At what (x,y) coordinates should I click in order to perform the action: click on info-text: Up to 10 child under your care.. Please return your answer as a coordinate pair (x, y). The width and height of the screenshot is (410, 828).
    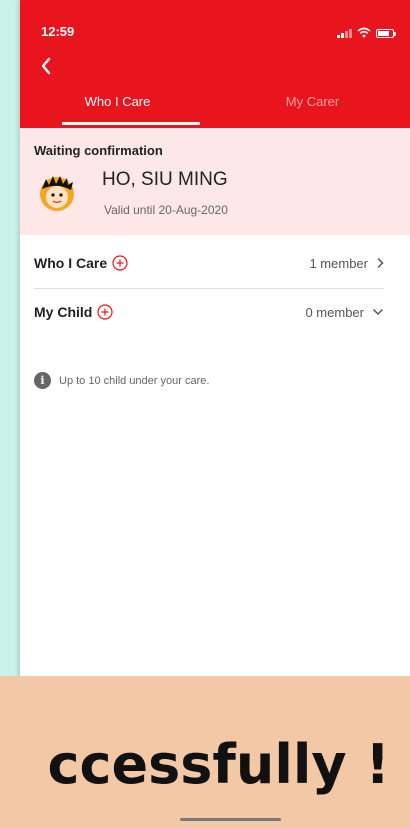
    Looking at the image, I should click on (134, 380).